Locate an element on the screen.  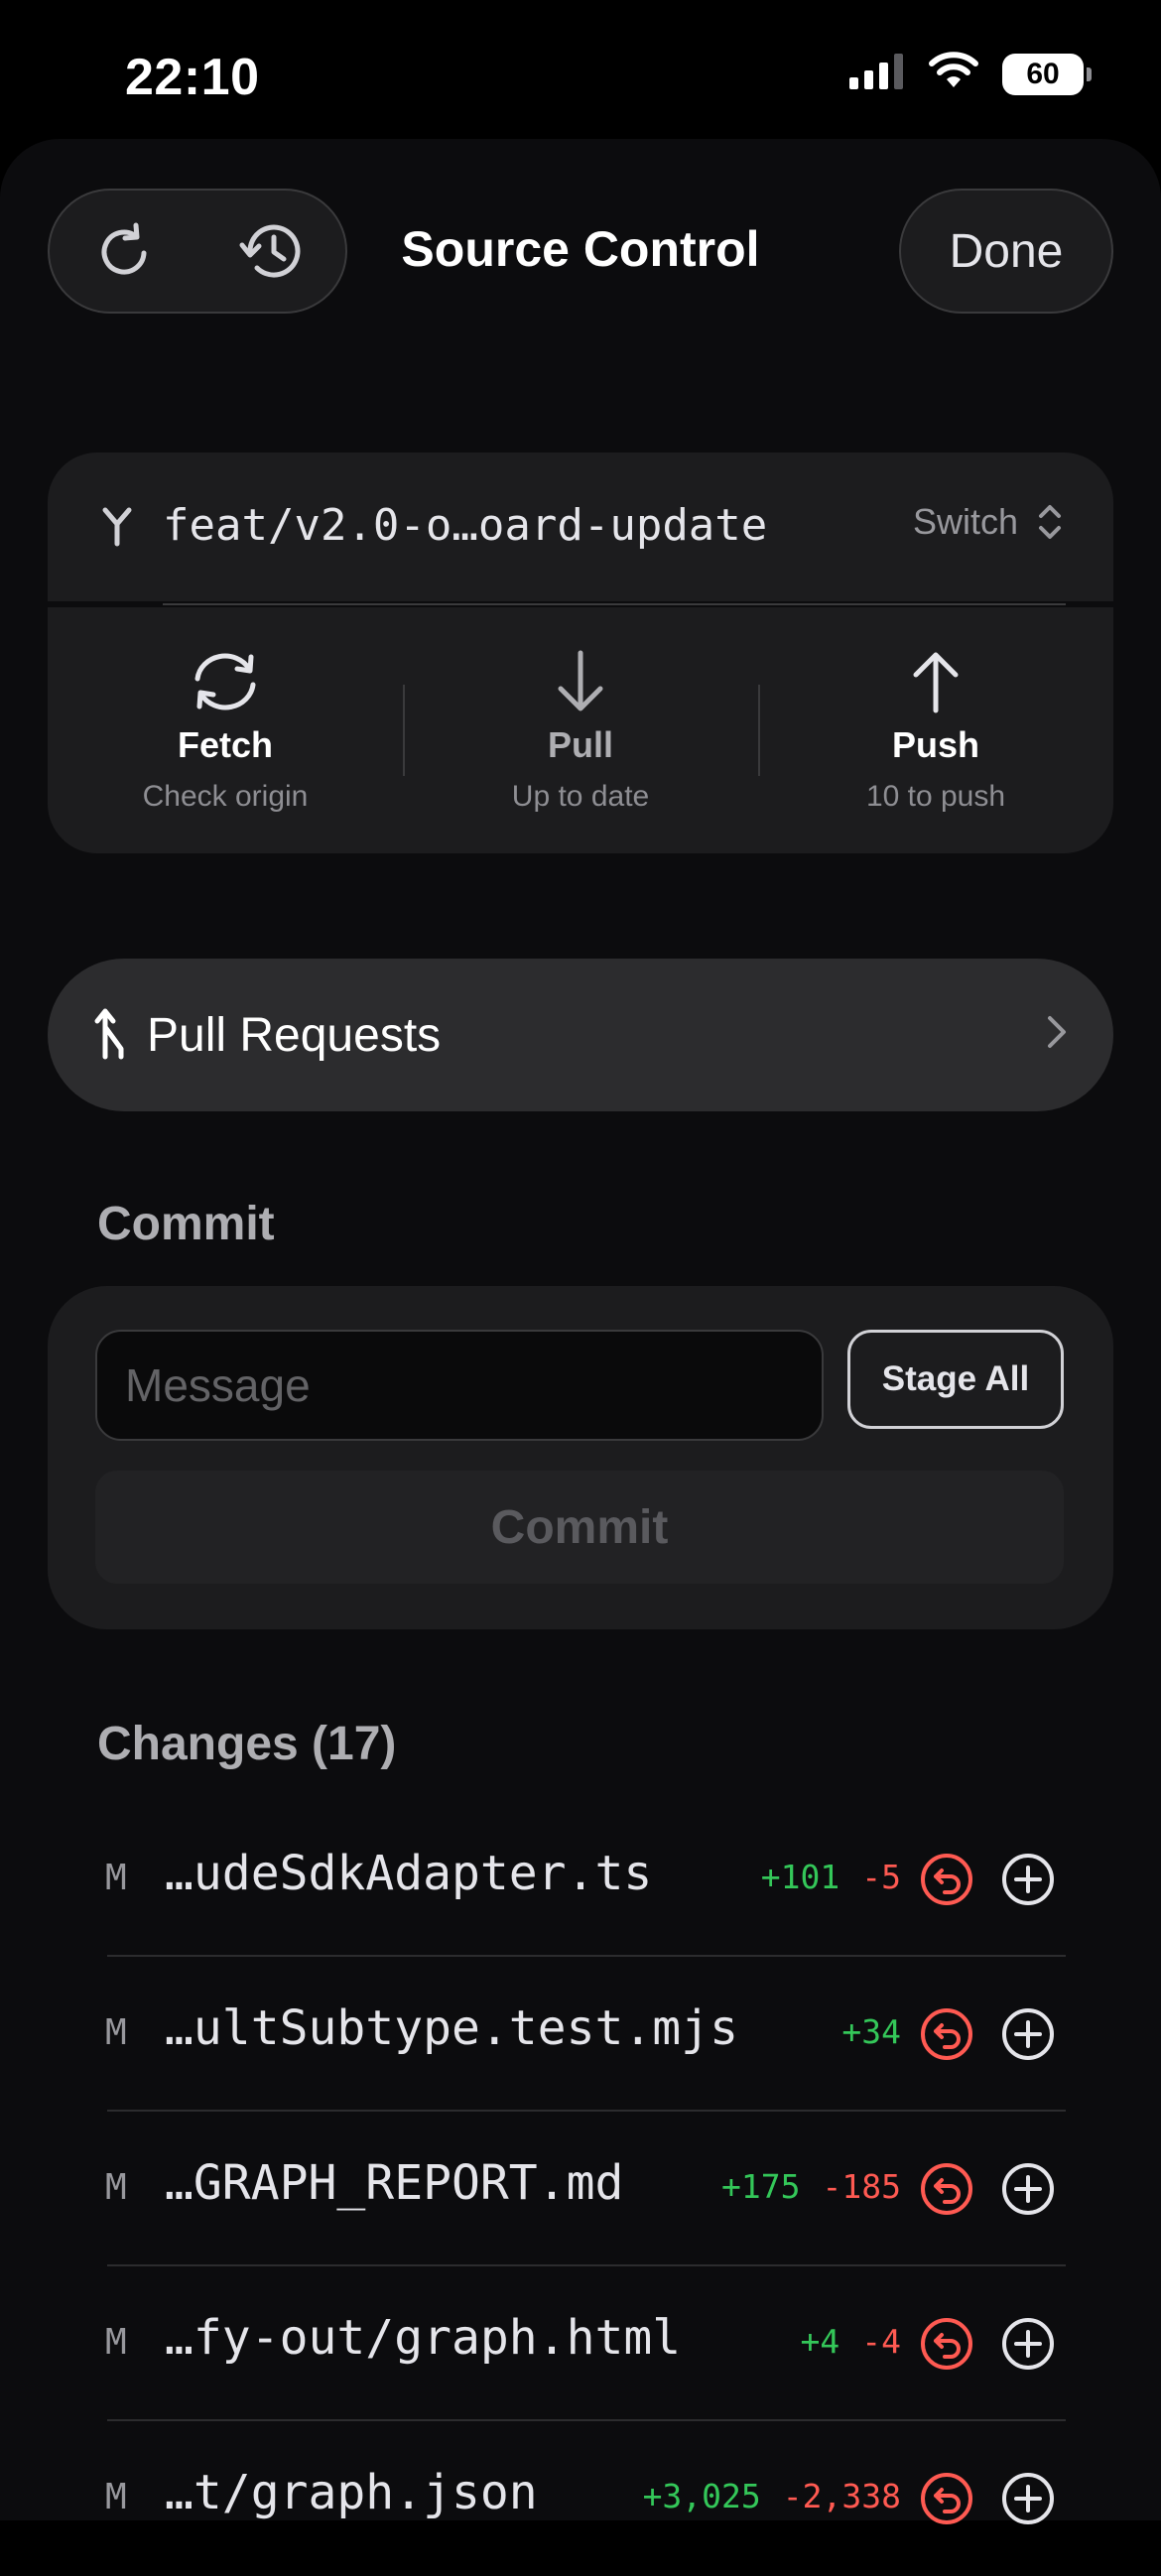
branch-icon is located at coordinates (117, 528).